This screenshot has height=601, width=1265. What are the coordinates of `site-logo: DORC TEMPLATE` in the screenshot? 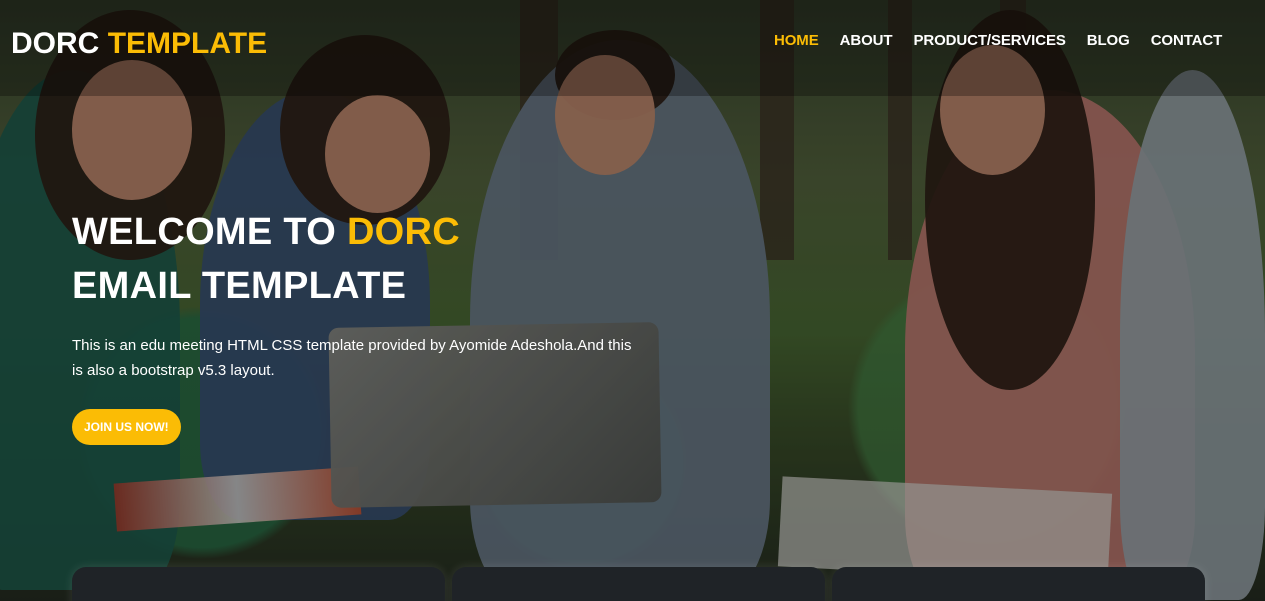 It's located at (139, 44).